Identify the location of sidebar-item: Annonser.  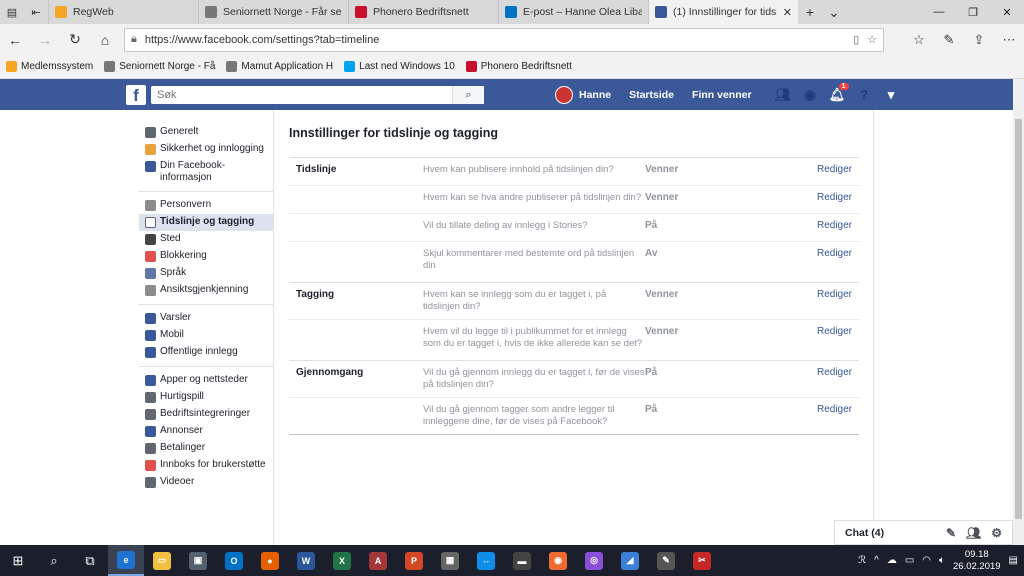
(206, 431).